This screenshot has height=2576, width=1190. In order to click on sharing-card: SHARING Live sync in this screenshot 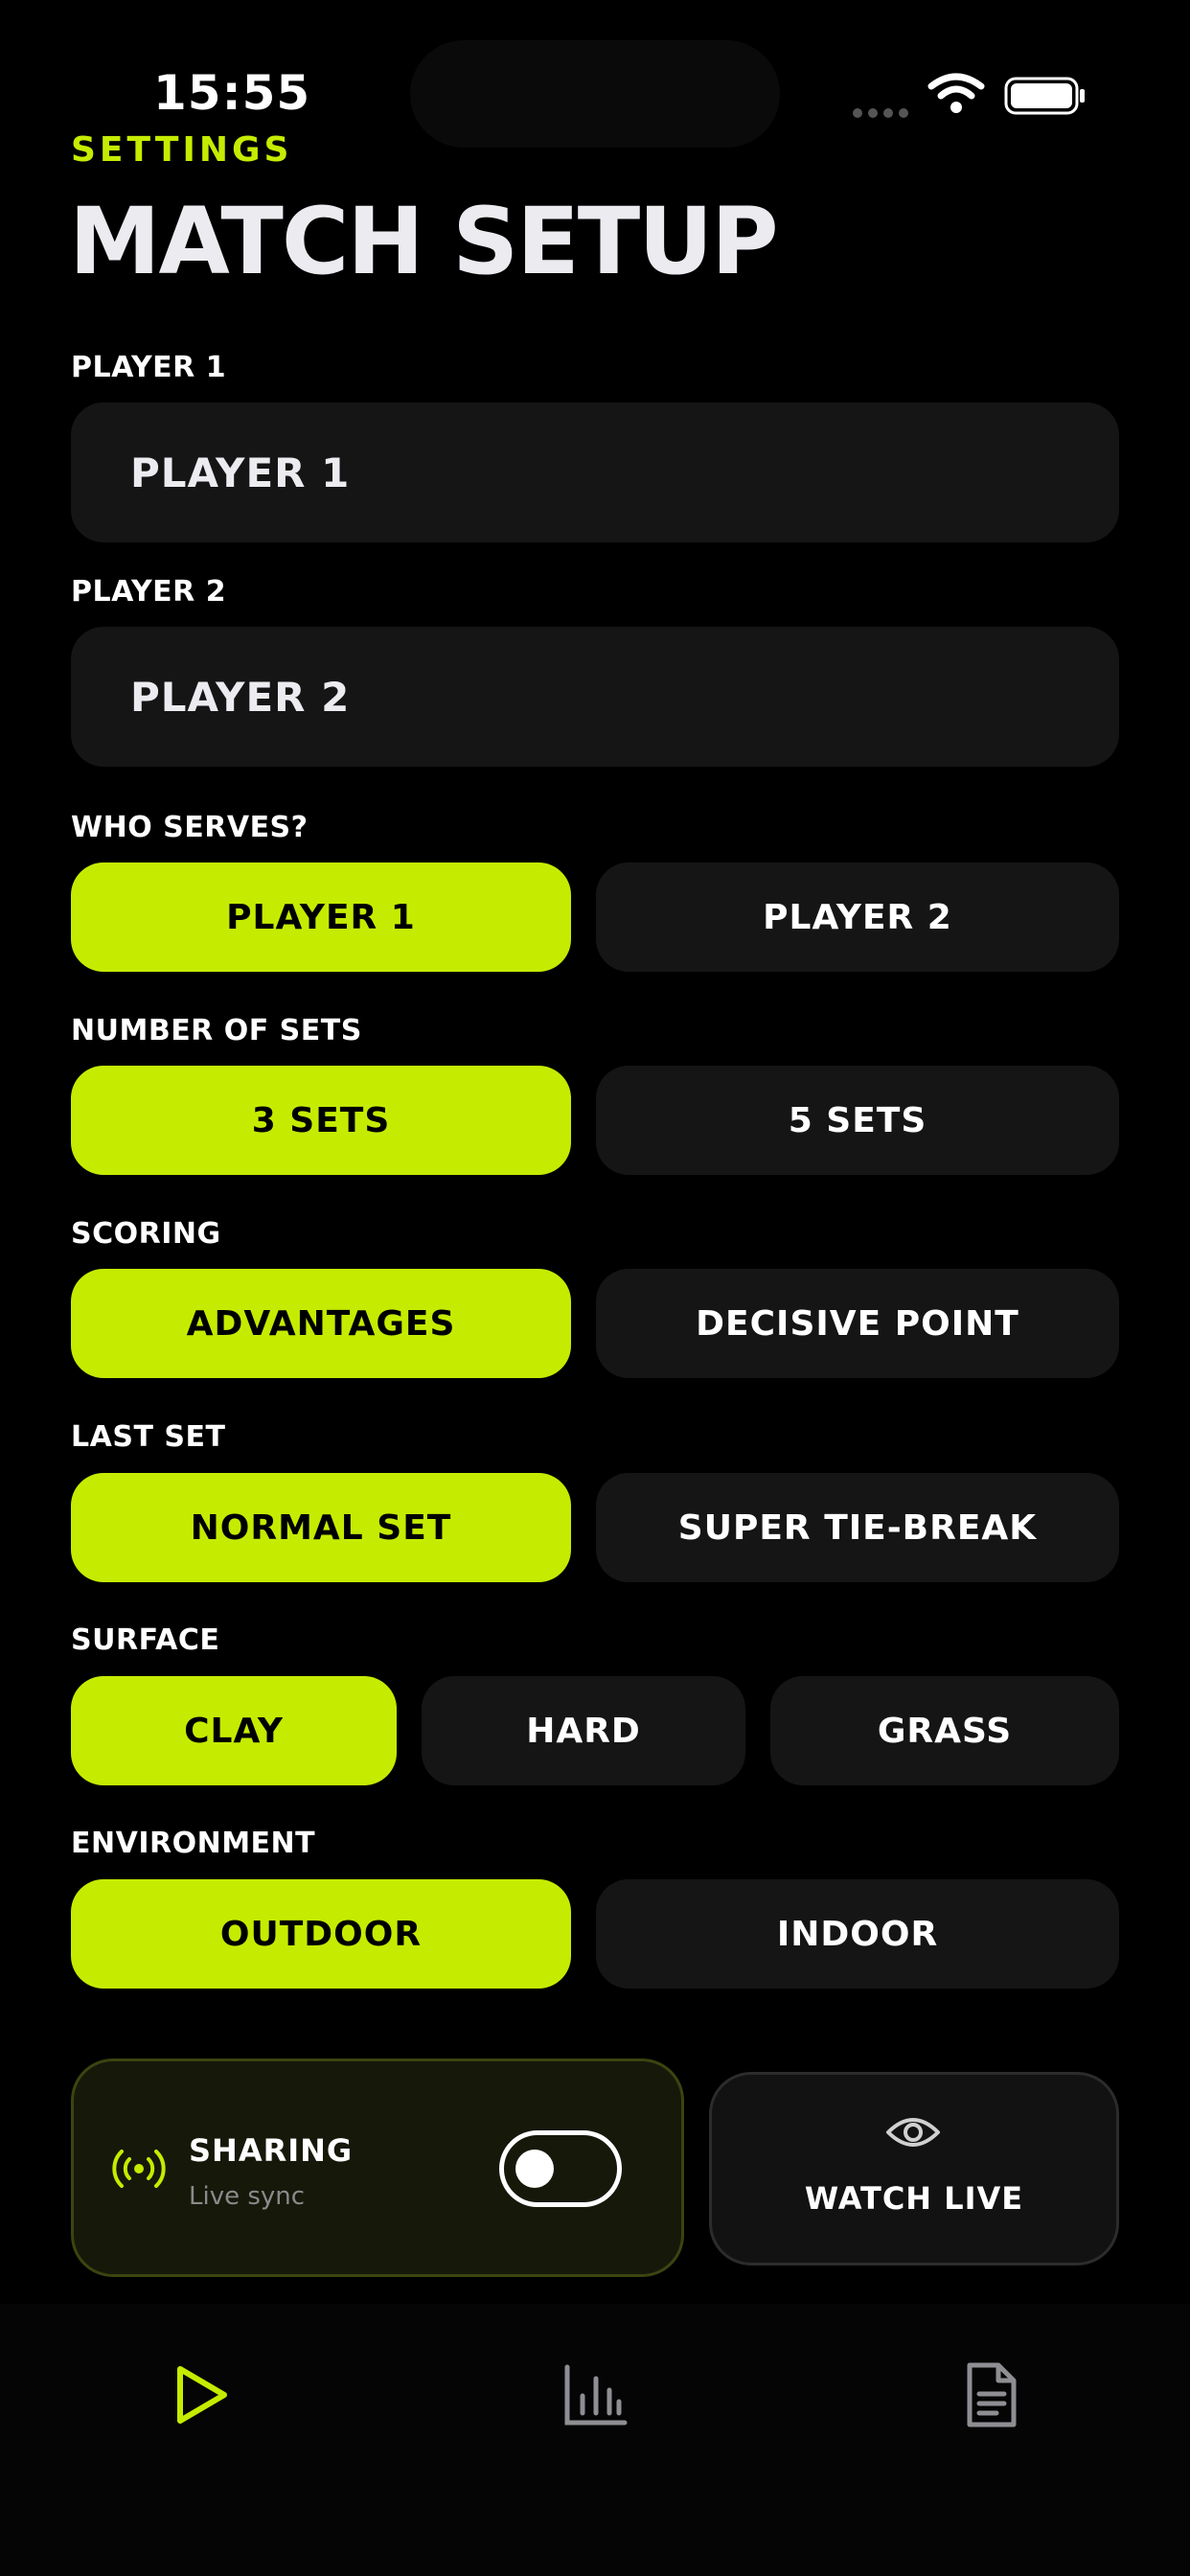, I will do `click(378, 2167)`.